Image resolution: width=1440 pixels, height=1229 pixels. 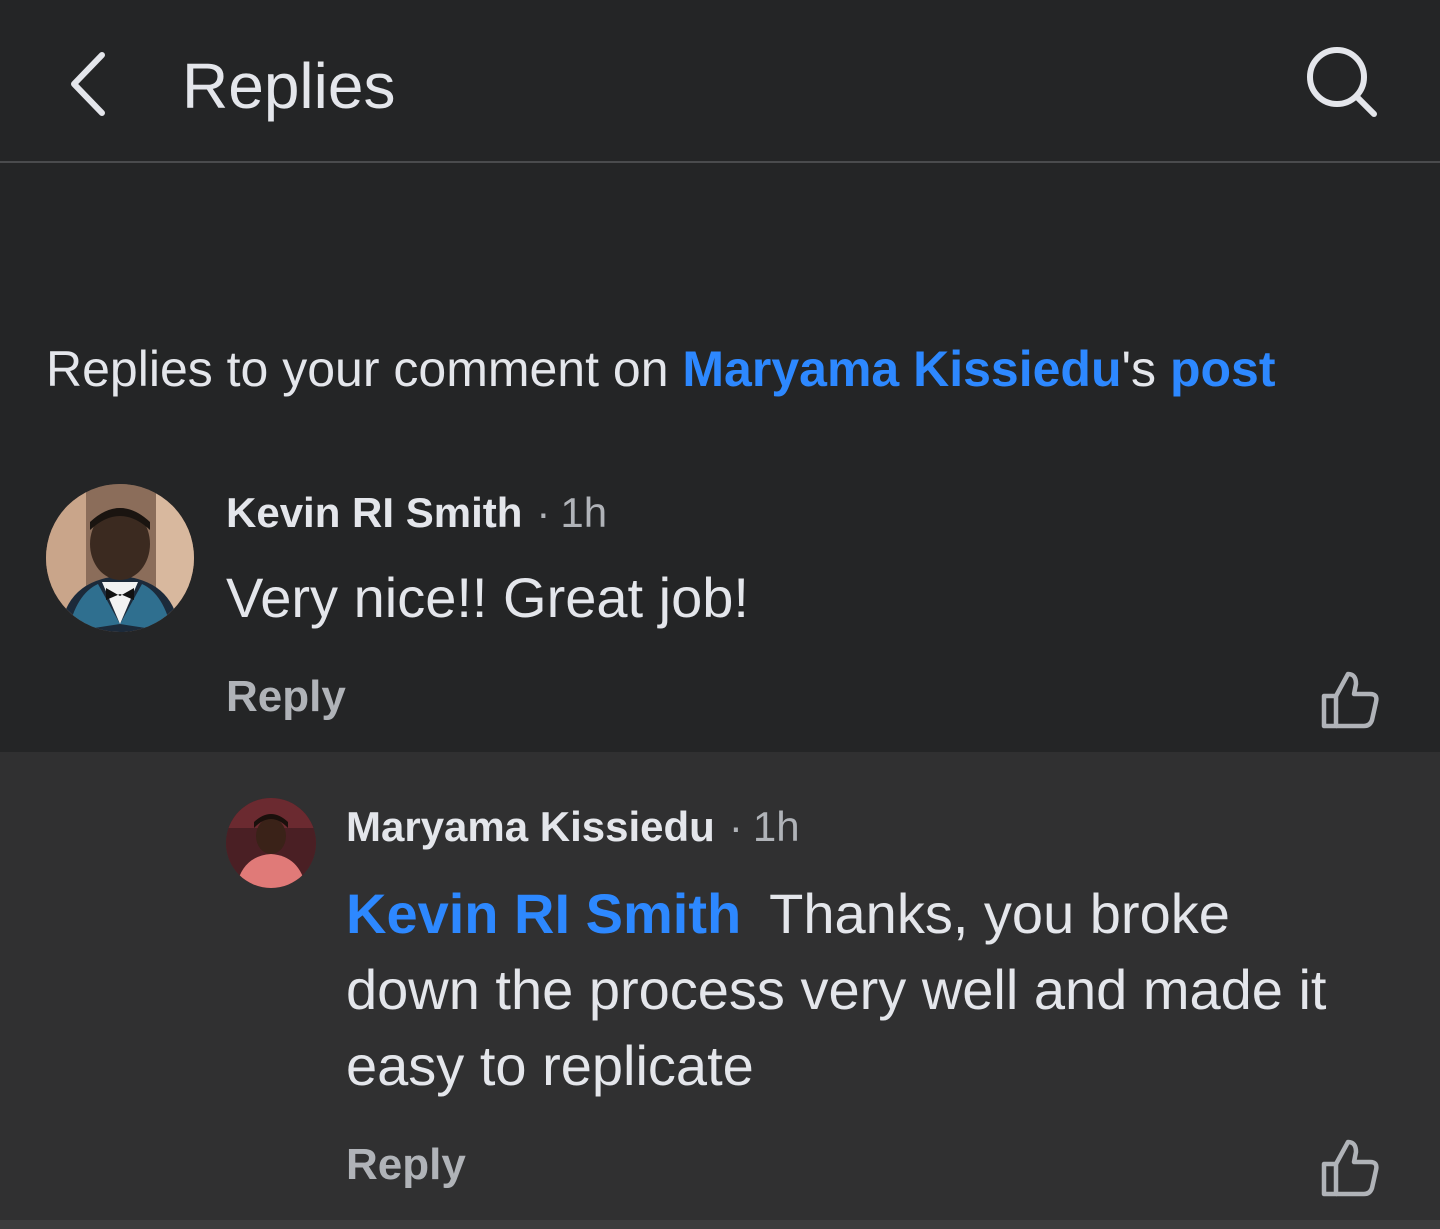 I want to click on page-title: Replies, so click(x=289, y=86).